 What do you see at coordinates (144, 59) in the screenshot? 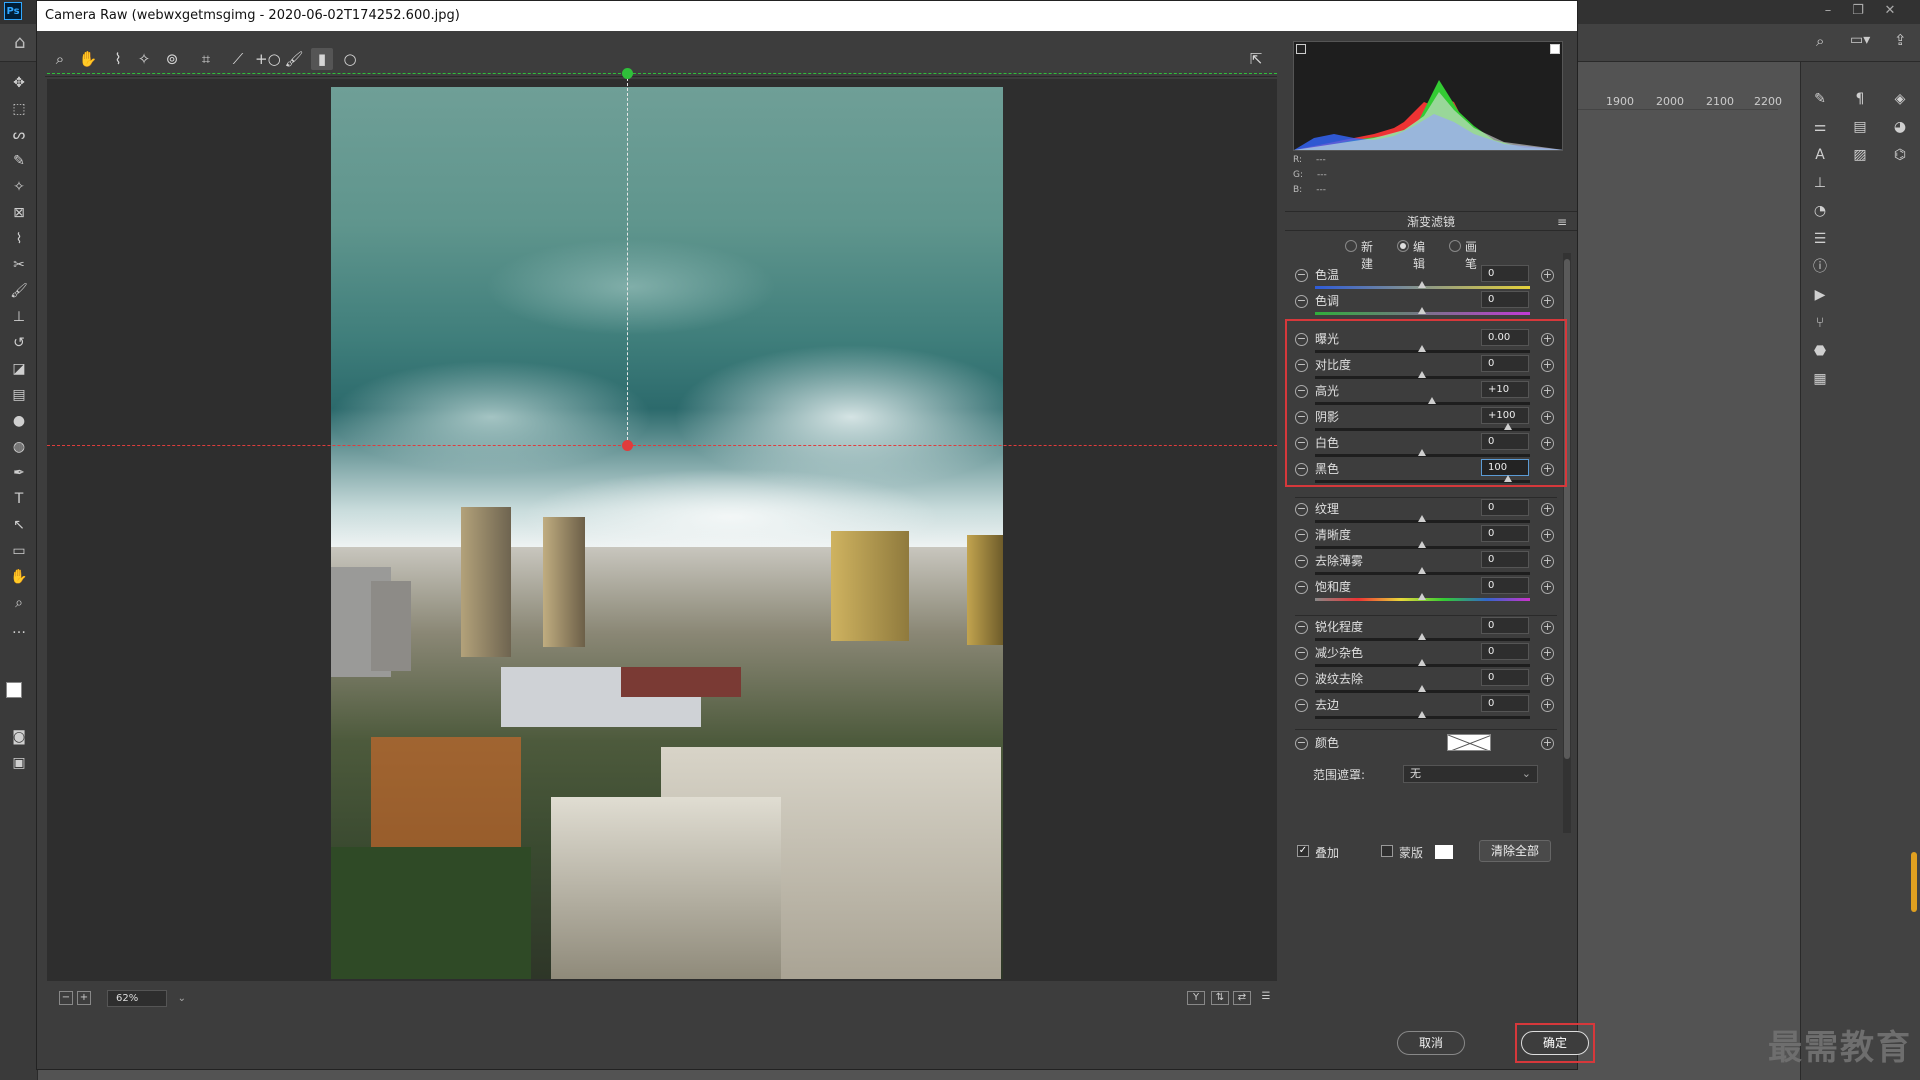
I see `color-sampler-icon: ✧` at bounding box center [144, 59].